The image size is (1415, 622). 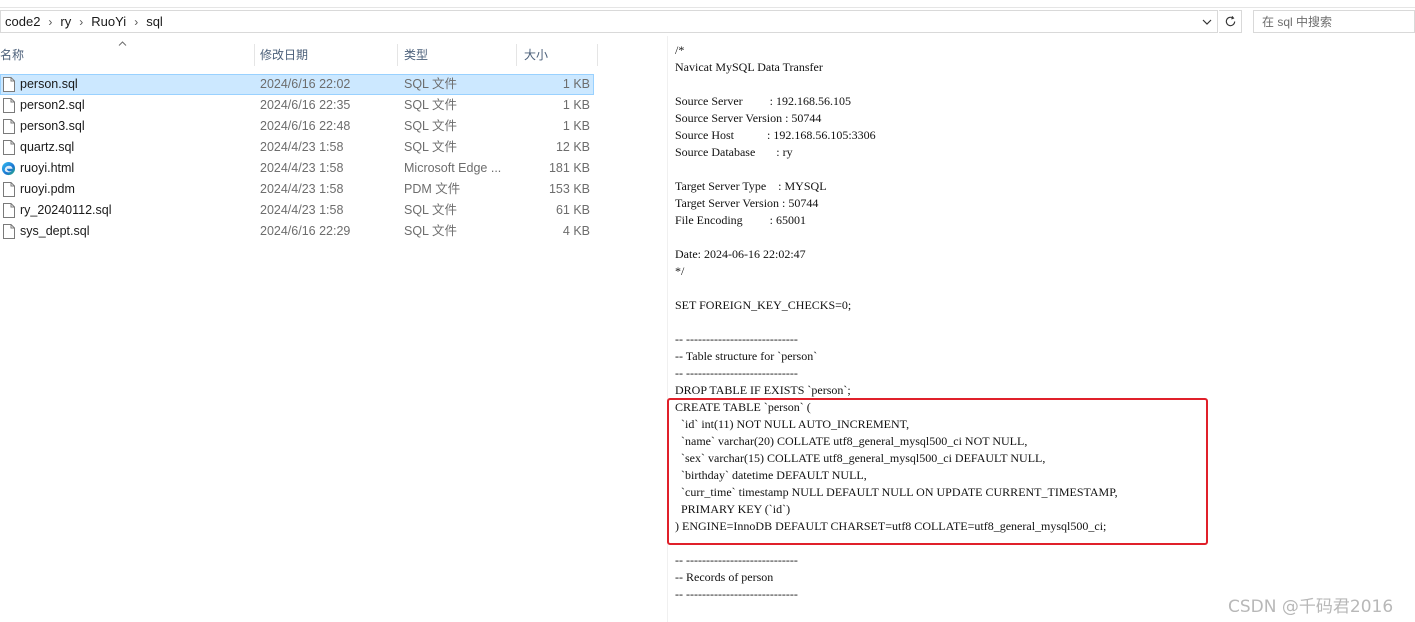 I want to click on preview-line: DROP TABLE IF EXISTS `person`;, so click(x=763, y=390).